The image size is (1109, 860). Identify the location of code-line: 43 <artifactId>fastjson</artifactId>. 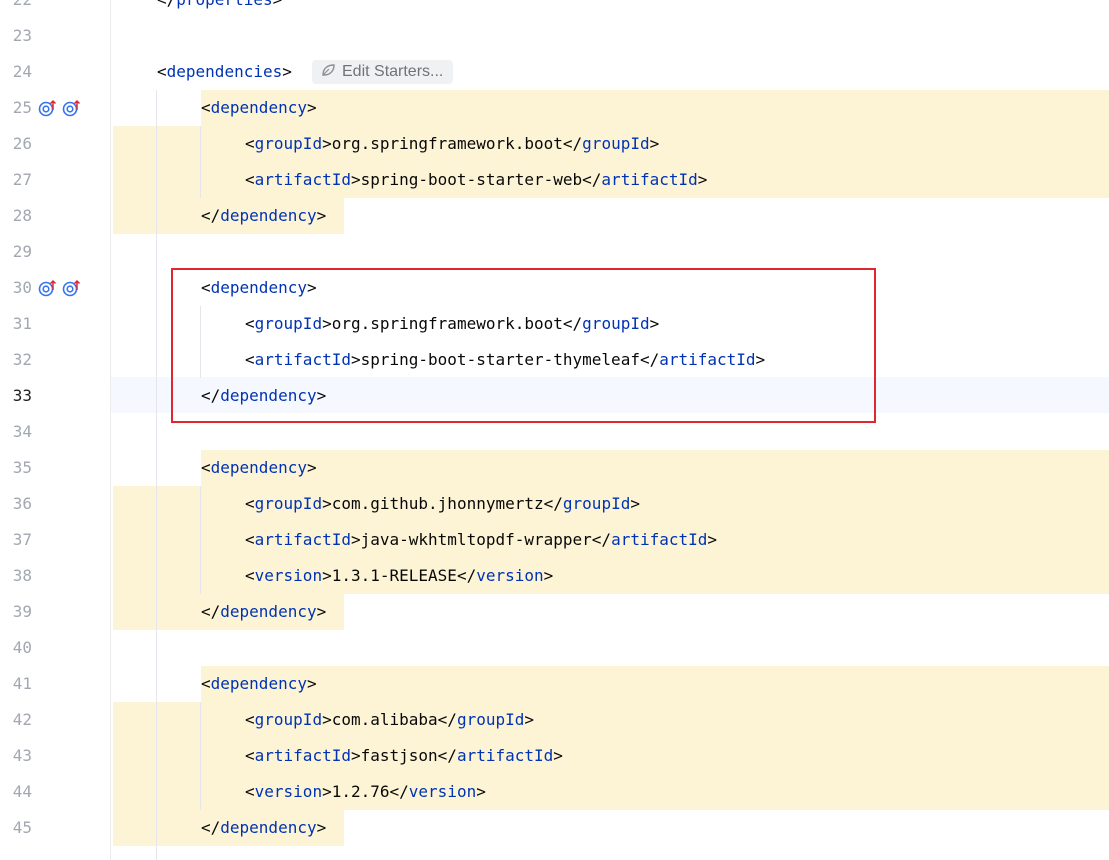
(554, 756).